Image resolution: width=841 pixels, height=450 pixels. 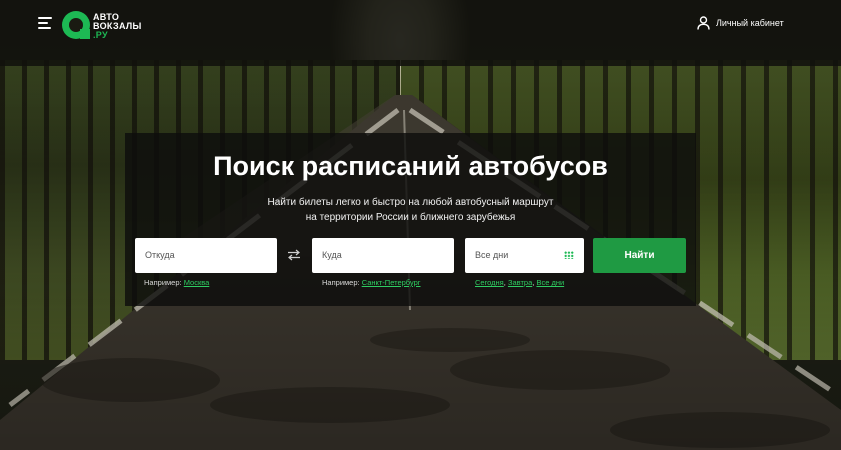 I want to click on to-input: Куда, so click(x=383, y=255).